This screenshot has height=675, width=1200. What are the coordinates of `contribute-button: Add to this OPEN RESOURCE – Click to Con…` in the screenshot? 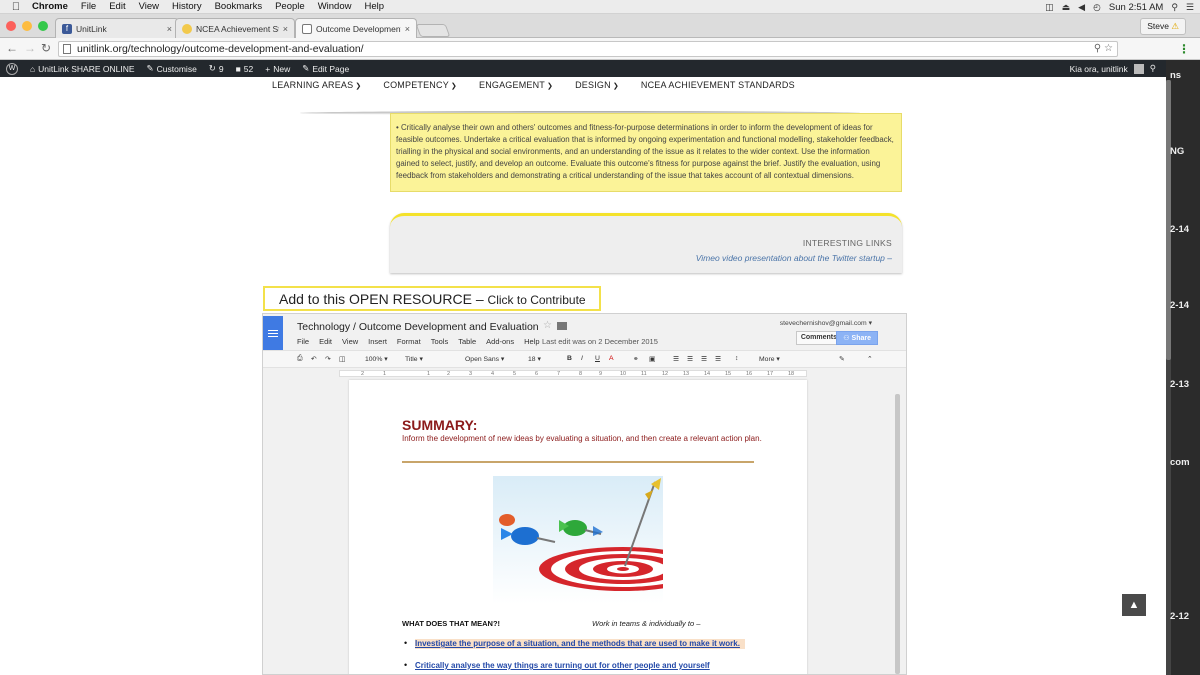 It's located at (432, 298).